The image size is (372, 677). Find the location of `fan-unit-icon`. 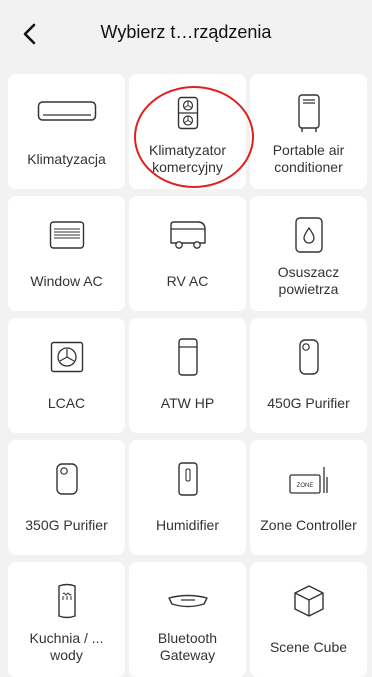

fan-unit-icon is located at coordinates (66, 357).